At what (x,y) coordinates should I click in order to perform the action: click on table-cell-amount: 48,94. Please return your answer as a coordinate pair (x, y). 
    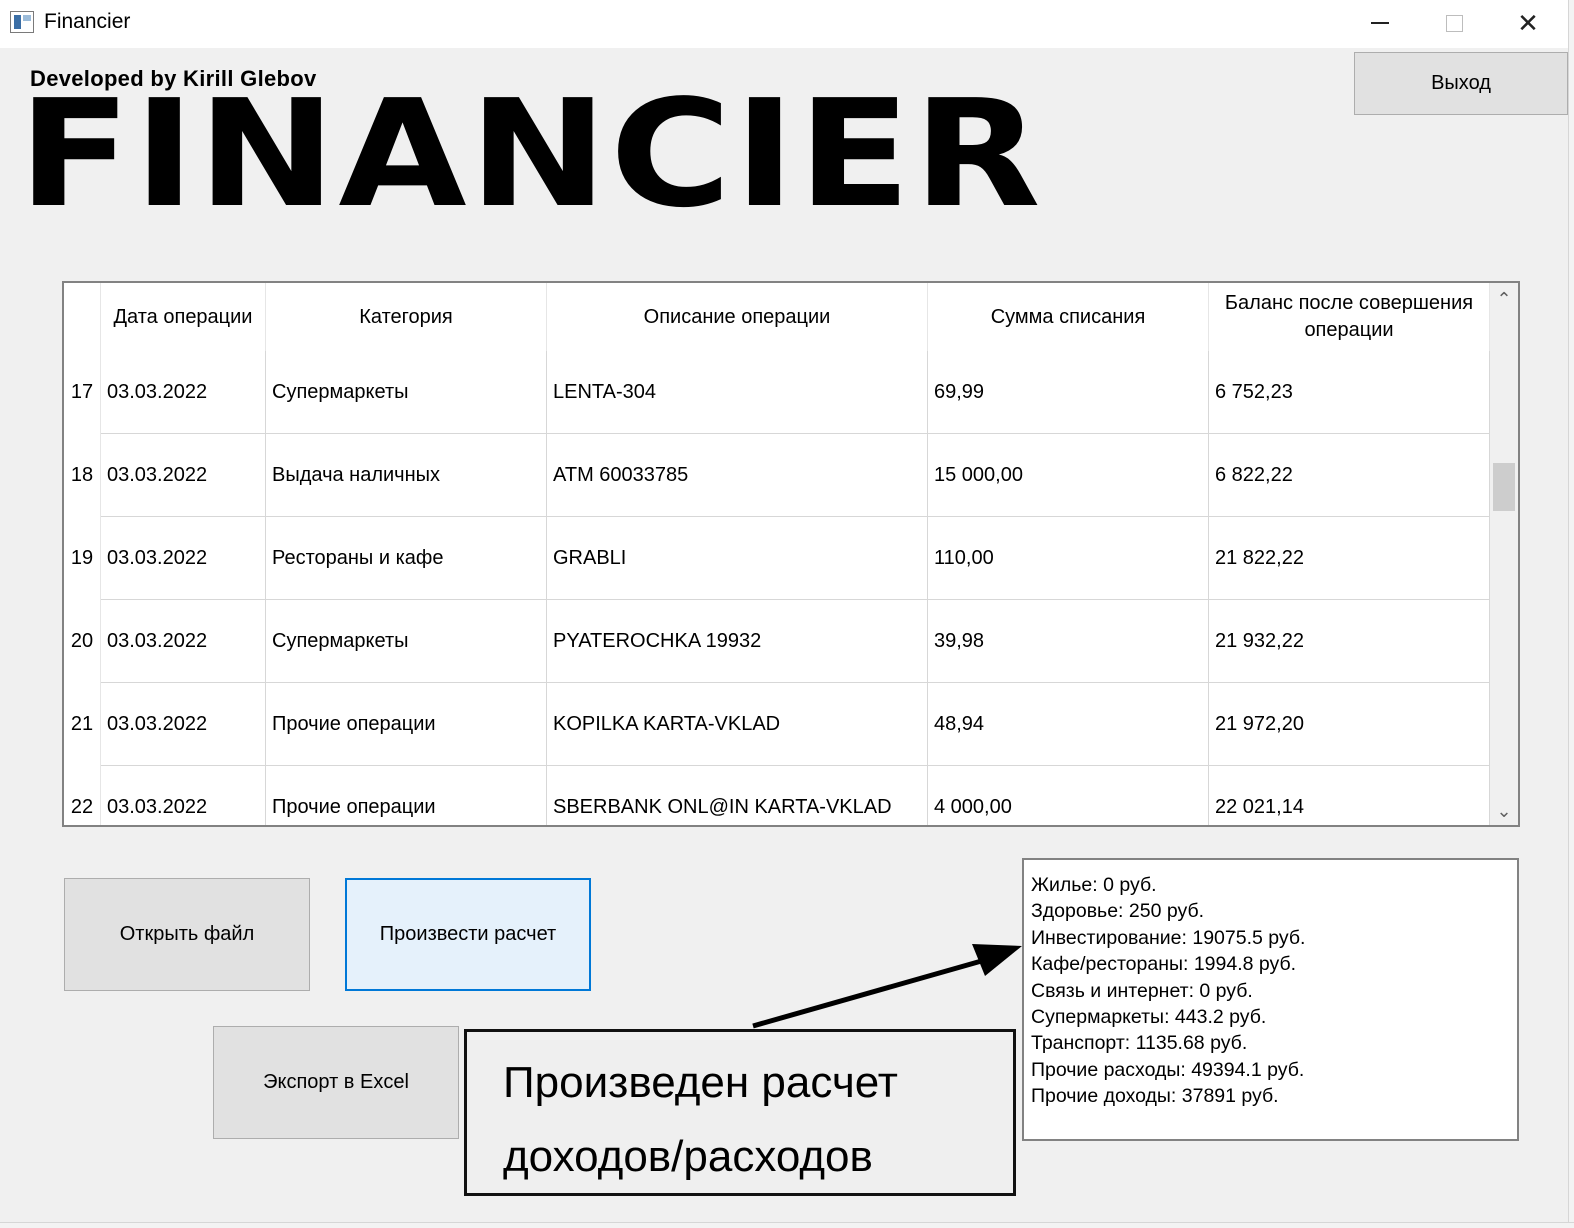
    Looking at the image, I should click on (1068, 724).